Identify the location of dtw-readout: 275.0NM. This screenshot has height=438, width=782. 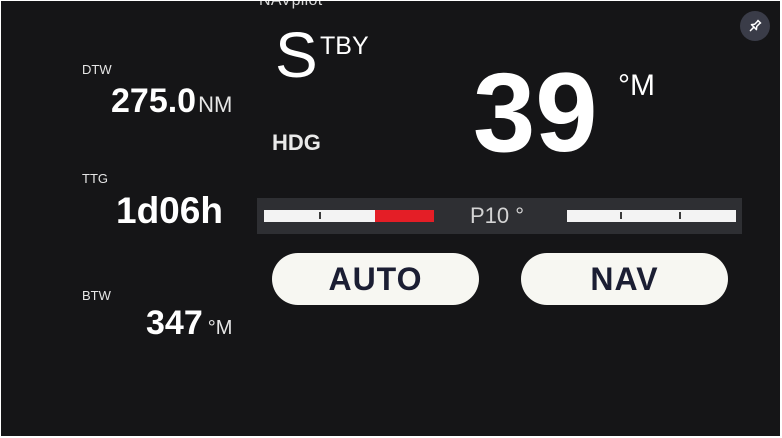
(171, 103).